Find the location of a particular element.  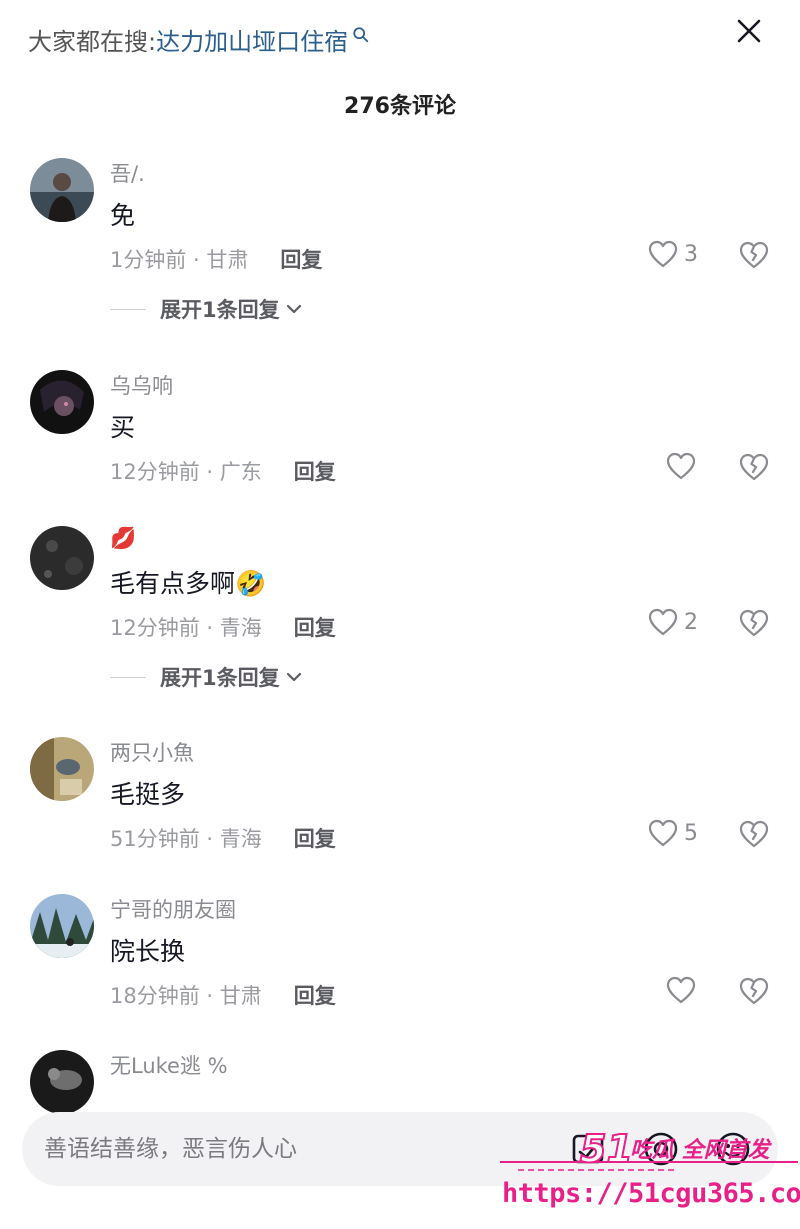

comment-meta: 12分钟前 · 青海 回复 is located at coordinates (223, 627).